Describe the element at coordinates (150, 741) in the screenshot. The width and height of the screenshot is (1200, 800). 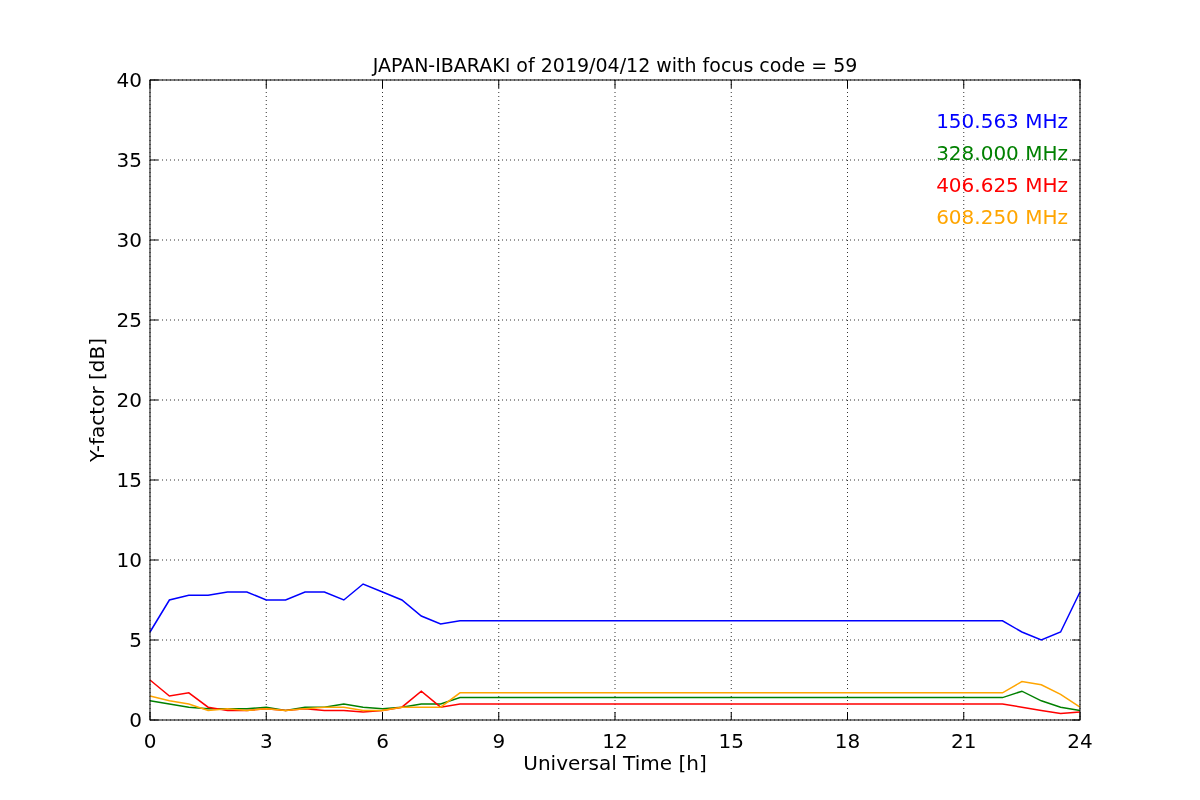
I see `x-tick-label: 0` at that location.